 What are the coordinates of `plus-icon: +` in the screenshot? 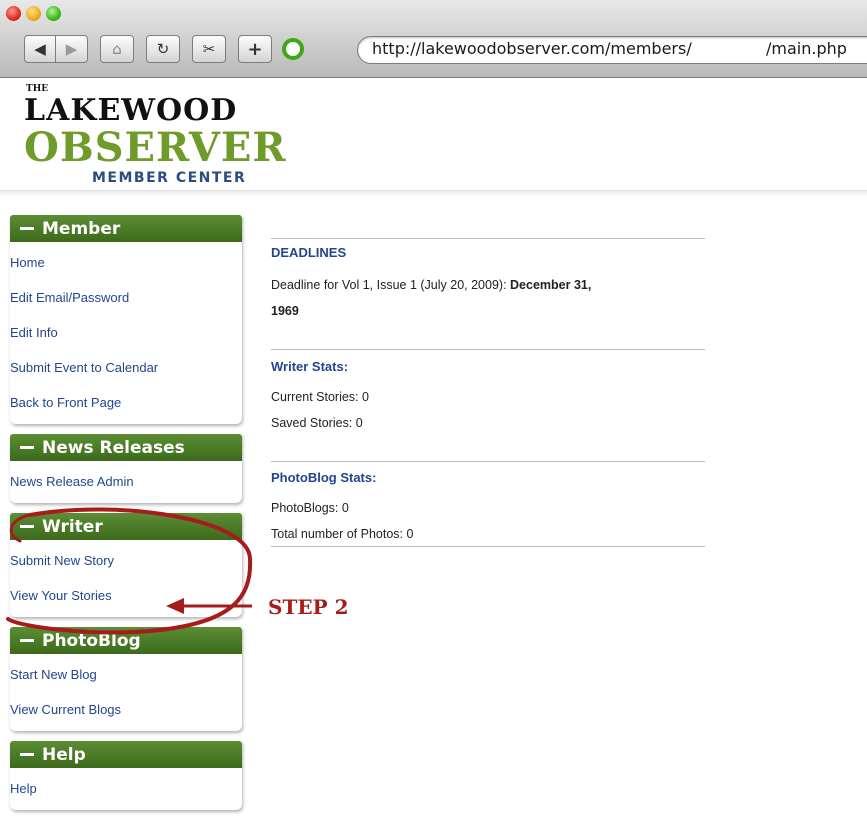 It's located at (255, 49).